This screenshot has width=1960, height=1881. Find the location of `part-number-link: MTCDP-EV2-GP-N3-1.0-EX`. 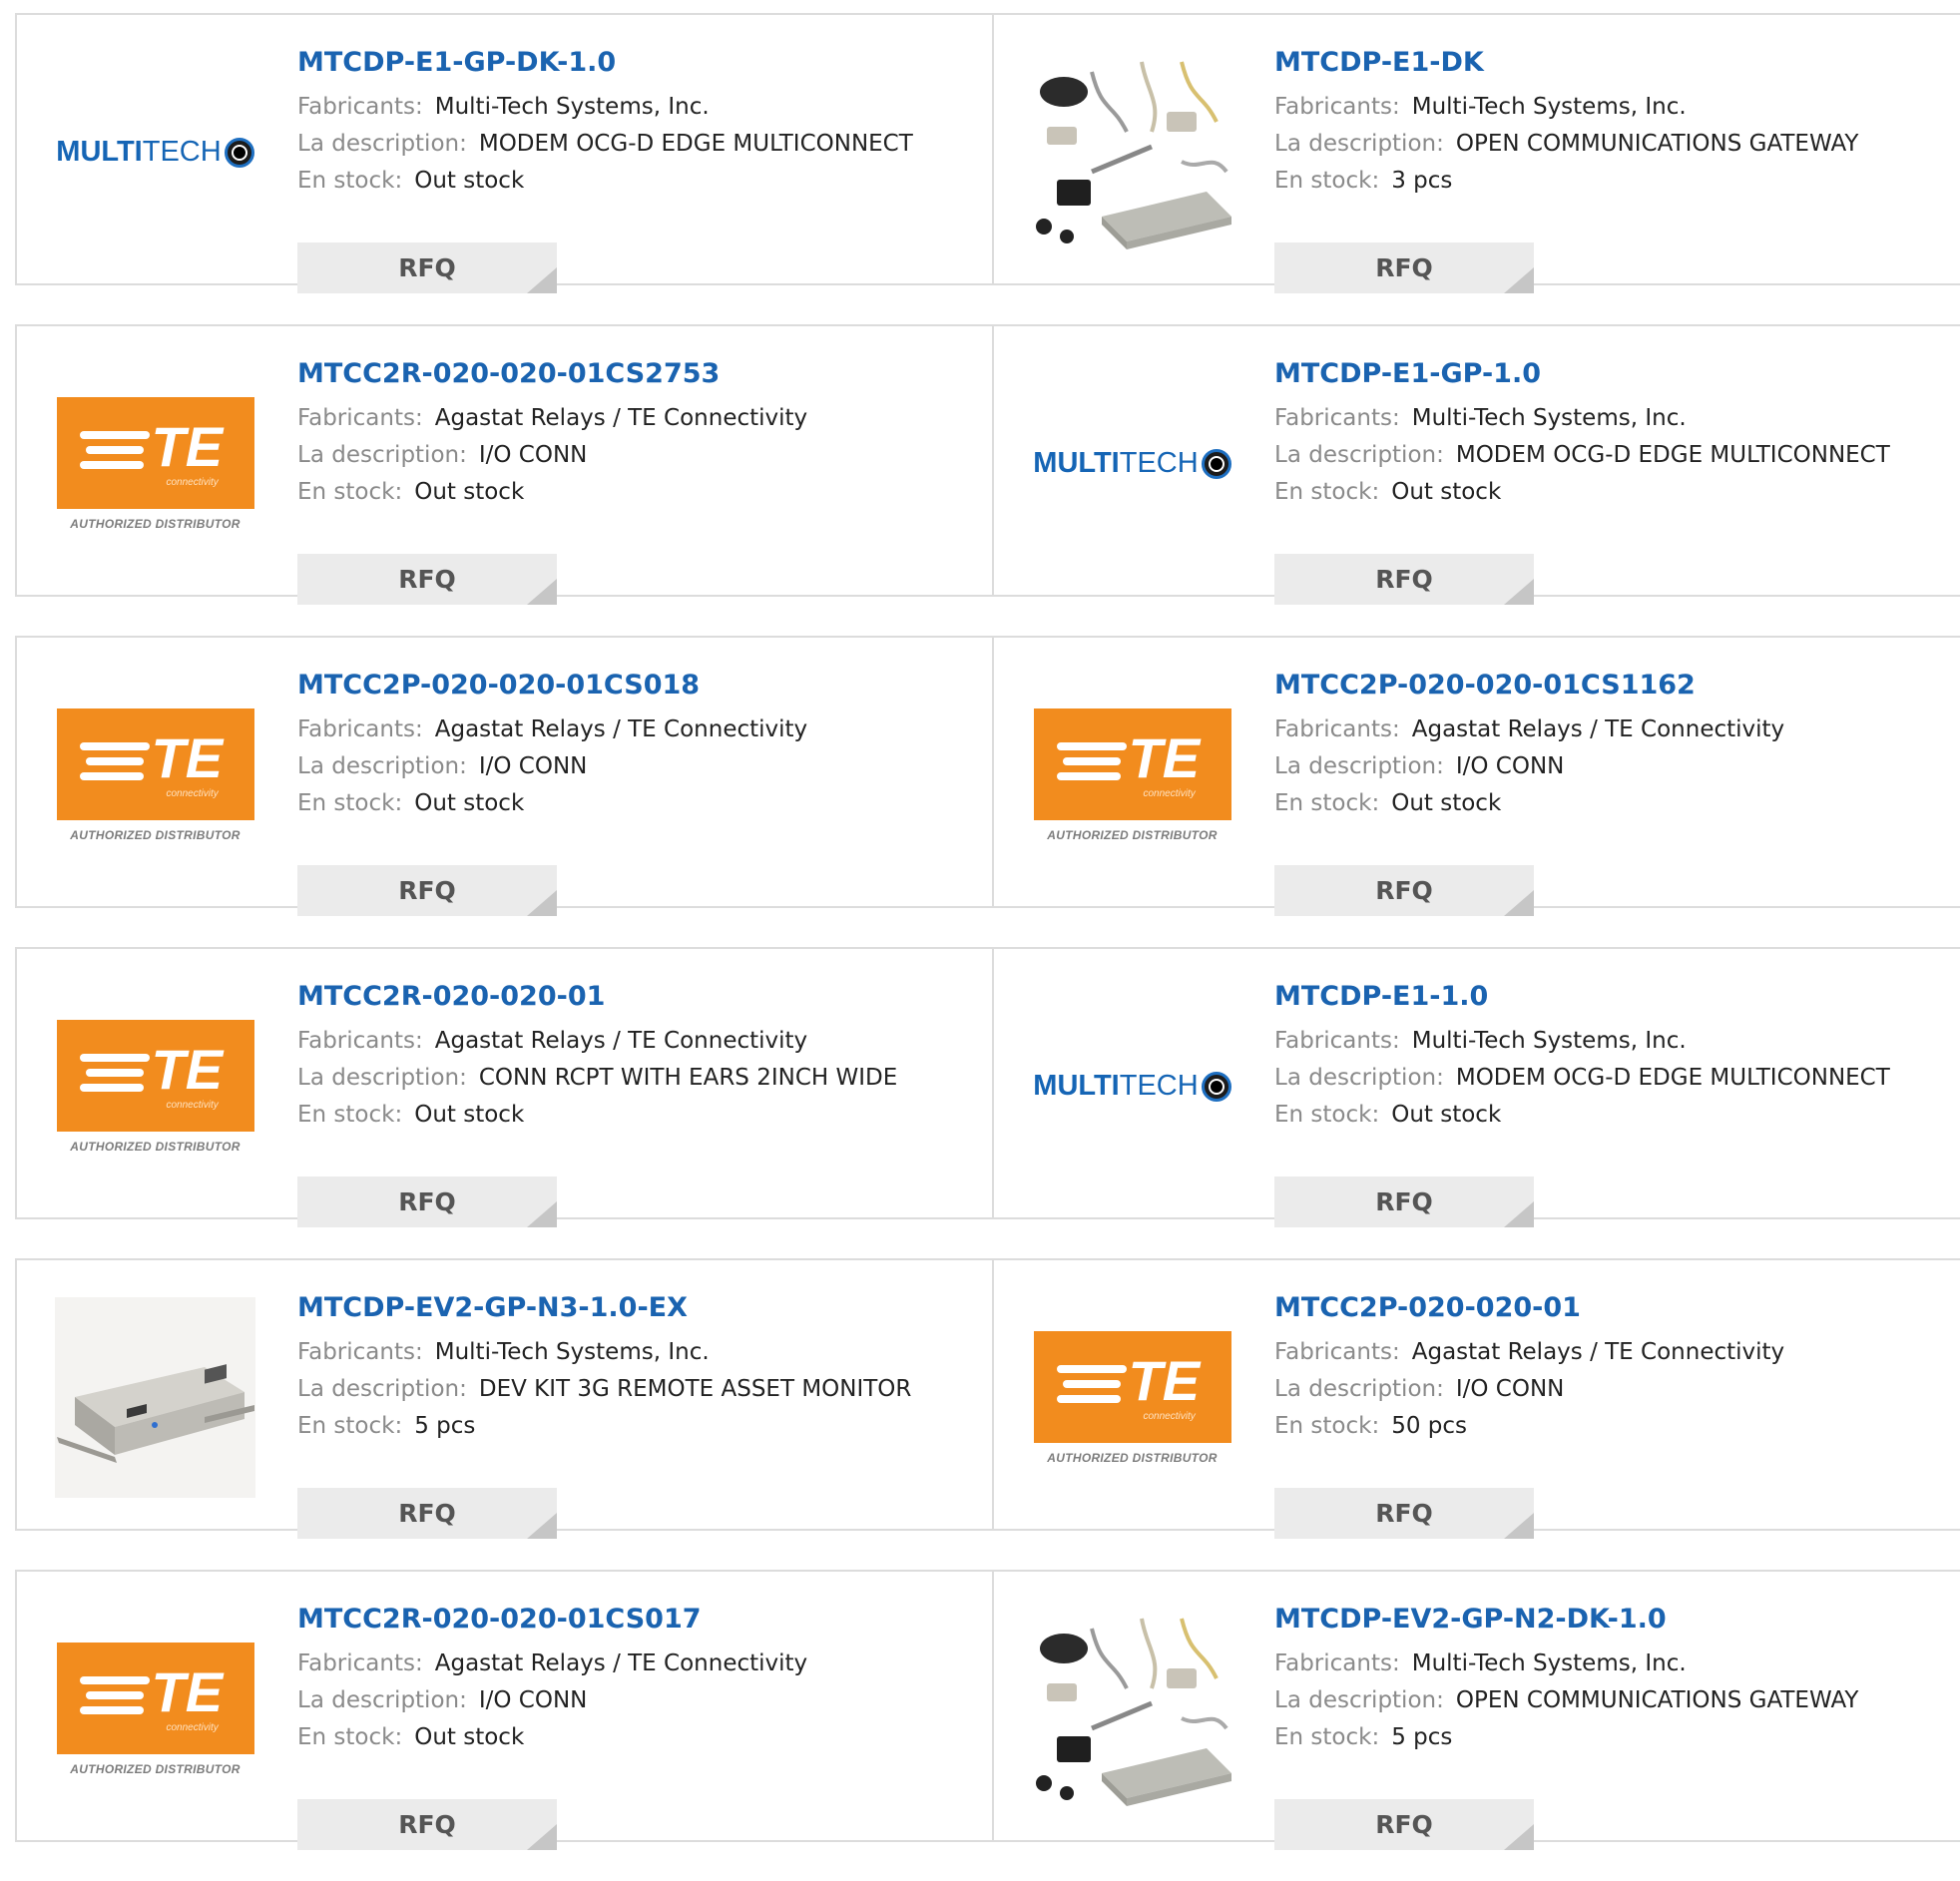

part-number-link: MTCDP-EV2-GP-N3-1.0-EX is located at coordinates (639, 1308).